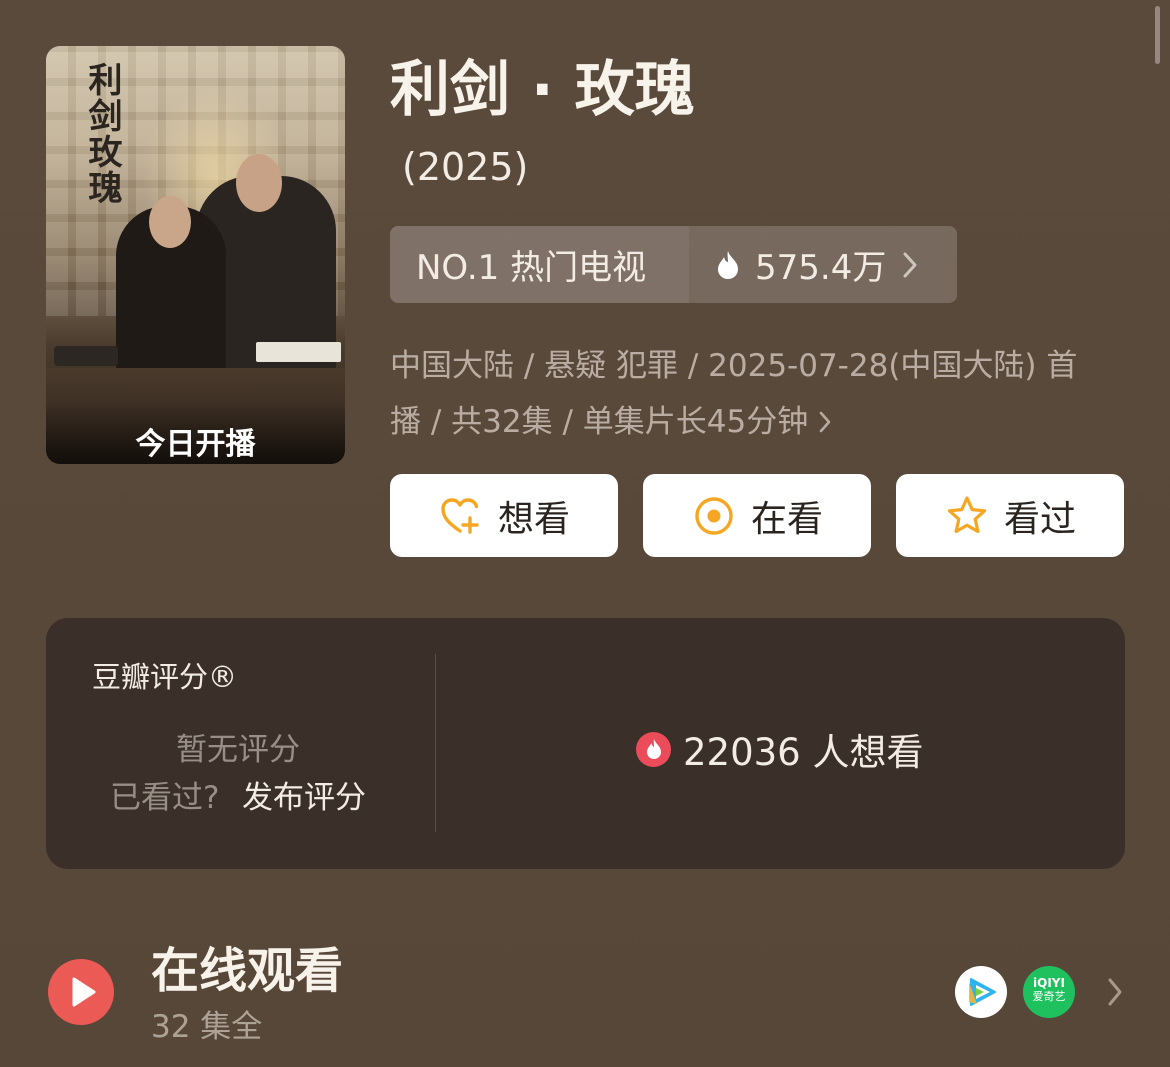 The image size is (1170, 1067). Describe the element at coordinates (1049, 983) in the screenshot. I see `iqiyi-label: iQIYI` at that location.